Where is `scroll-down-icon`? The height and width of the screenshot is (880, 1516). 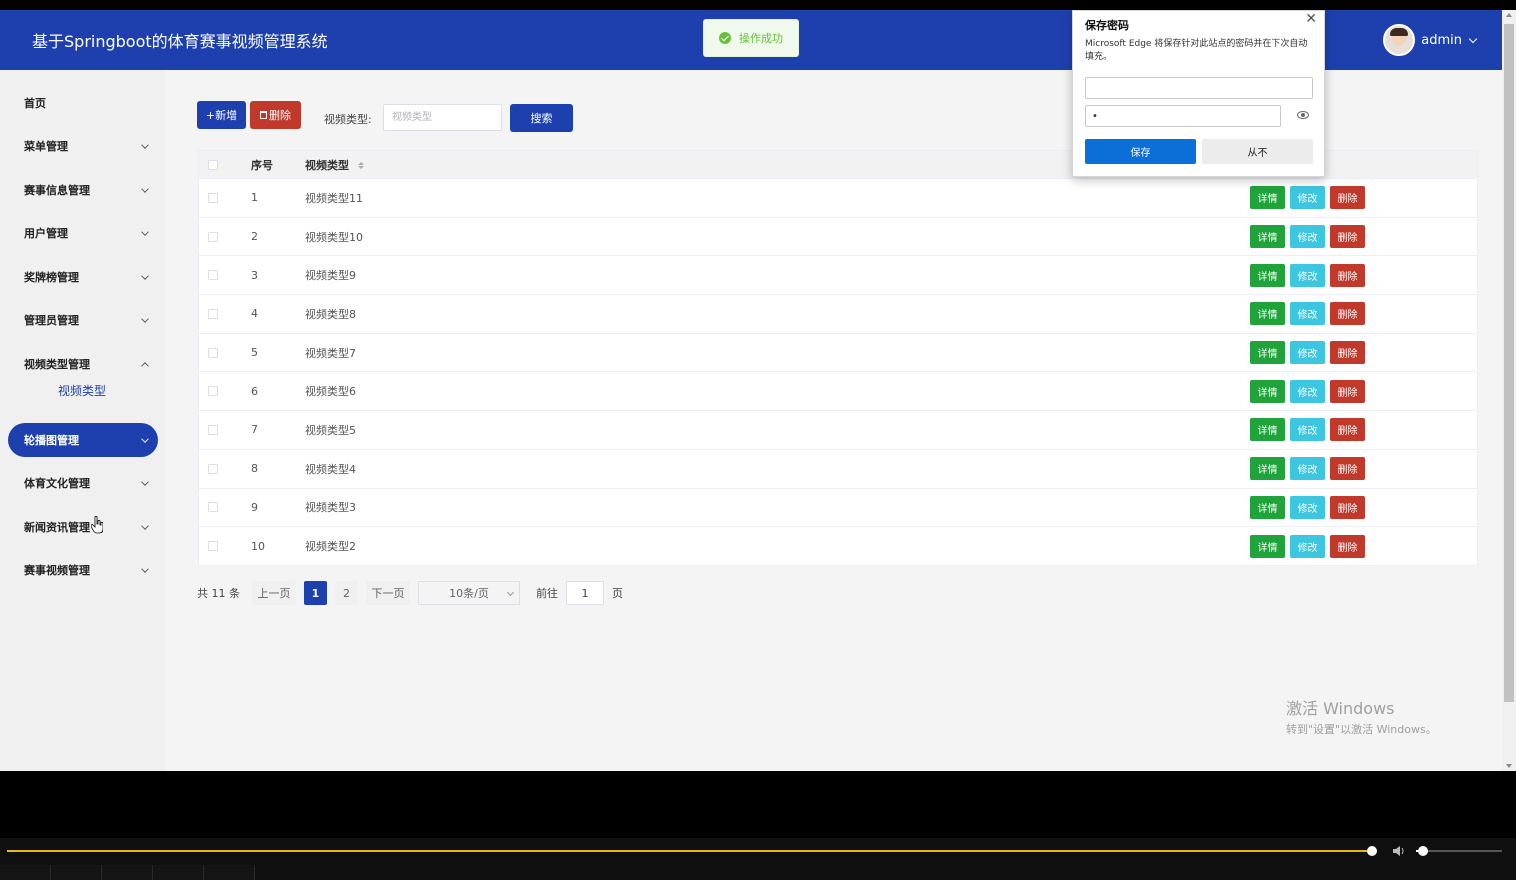 scroll-down-icon is located at coordinates (1509, 766).